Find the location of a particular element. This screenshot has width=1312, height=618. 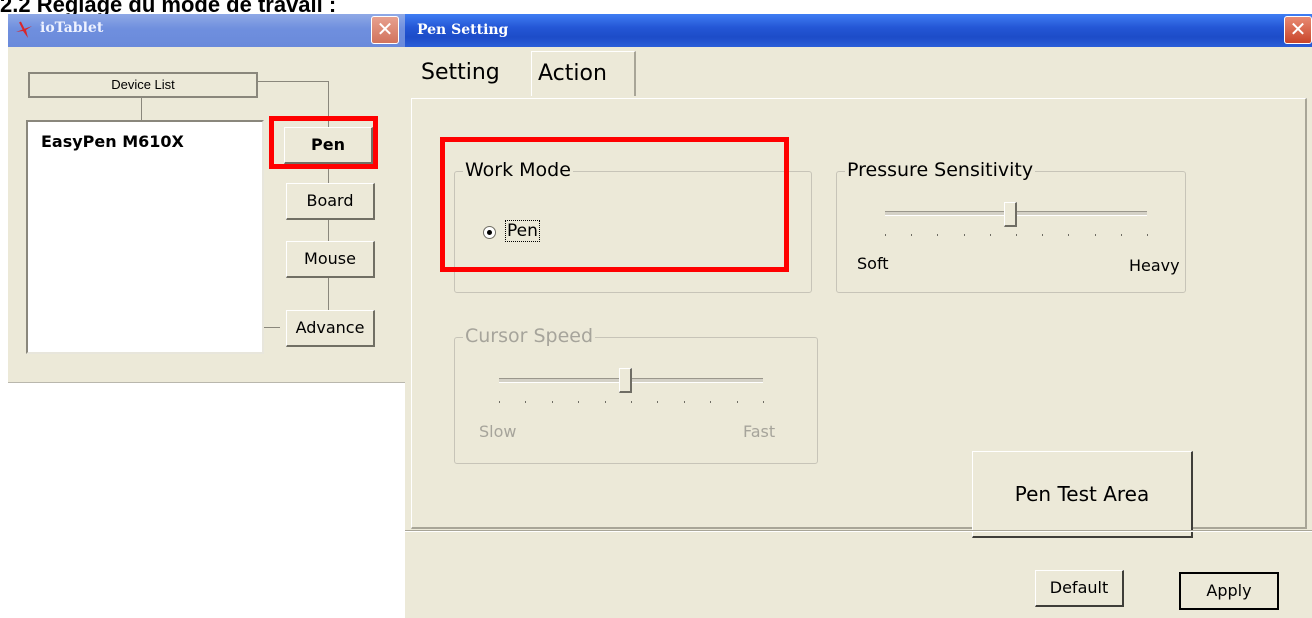

device-list: EasyPen M610X is located at coordinates (145, 237).